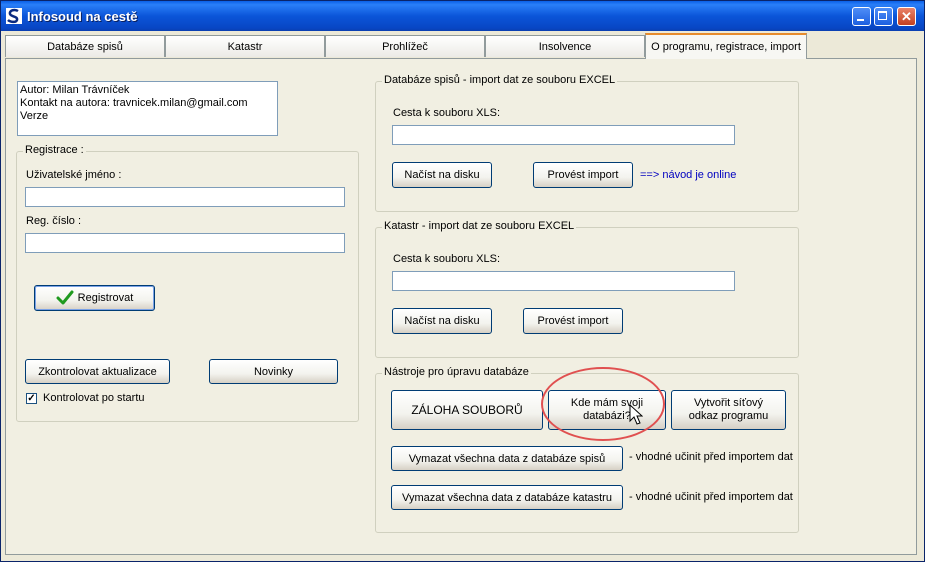 The height and width of the screenshot is (562, 925). What do you see at coordinates (861, 16) in the screenshot?
I see `minimize-button` at bounding box center [861, 16].